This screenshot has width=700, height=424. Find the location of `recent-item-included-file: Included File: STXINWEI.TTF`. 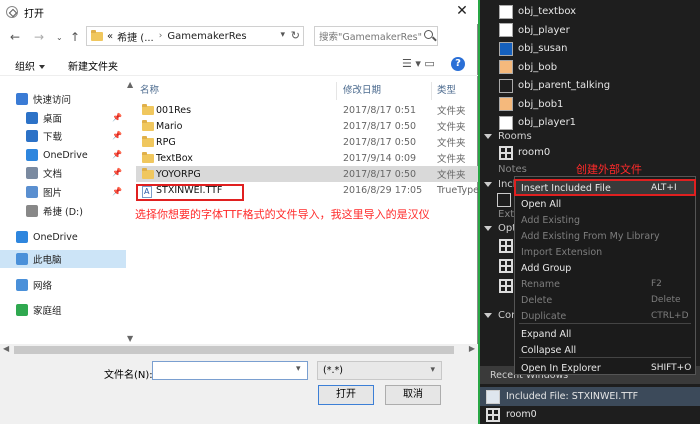

recent-item-included-file: Included File: STXINWEI.TTF is located at coordinates (590, 396).